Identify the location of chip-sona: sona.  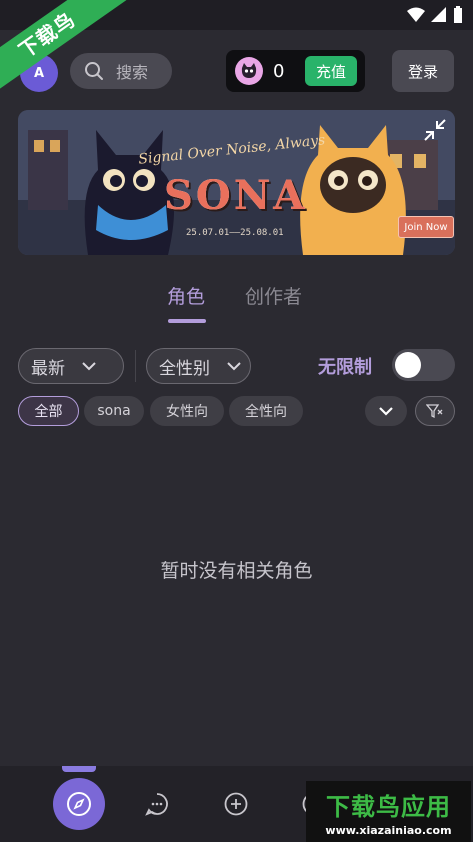
(114, 411).